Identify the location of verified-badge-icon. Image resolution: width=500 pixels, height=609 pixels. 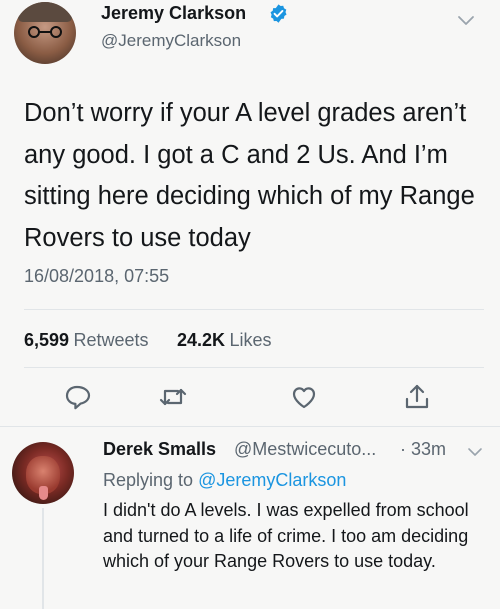
(278, 13).